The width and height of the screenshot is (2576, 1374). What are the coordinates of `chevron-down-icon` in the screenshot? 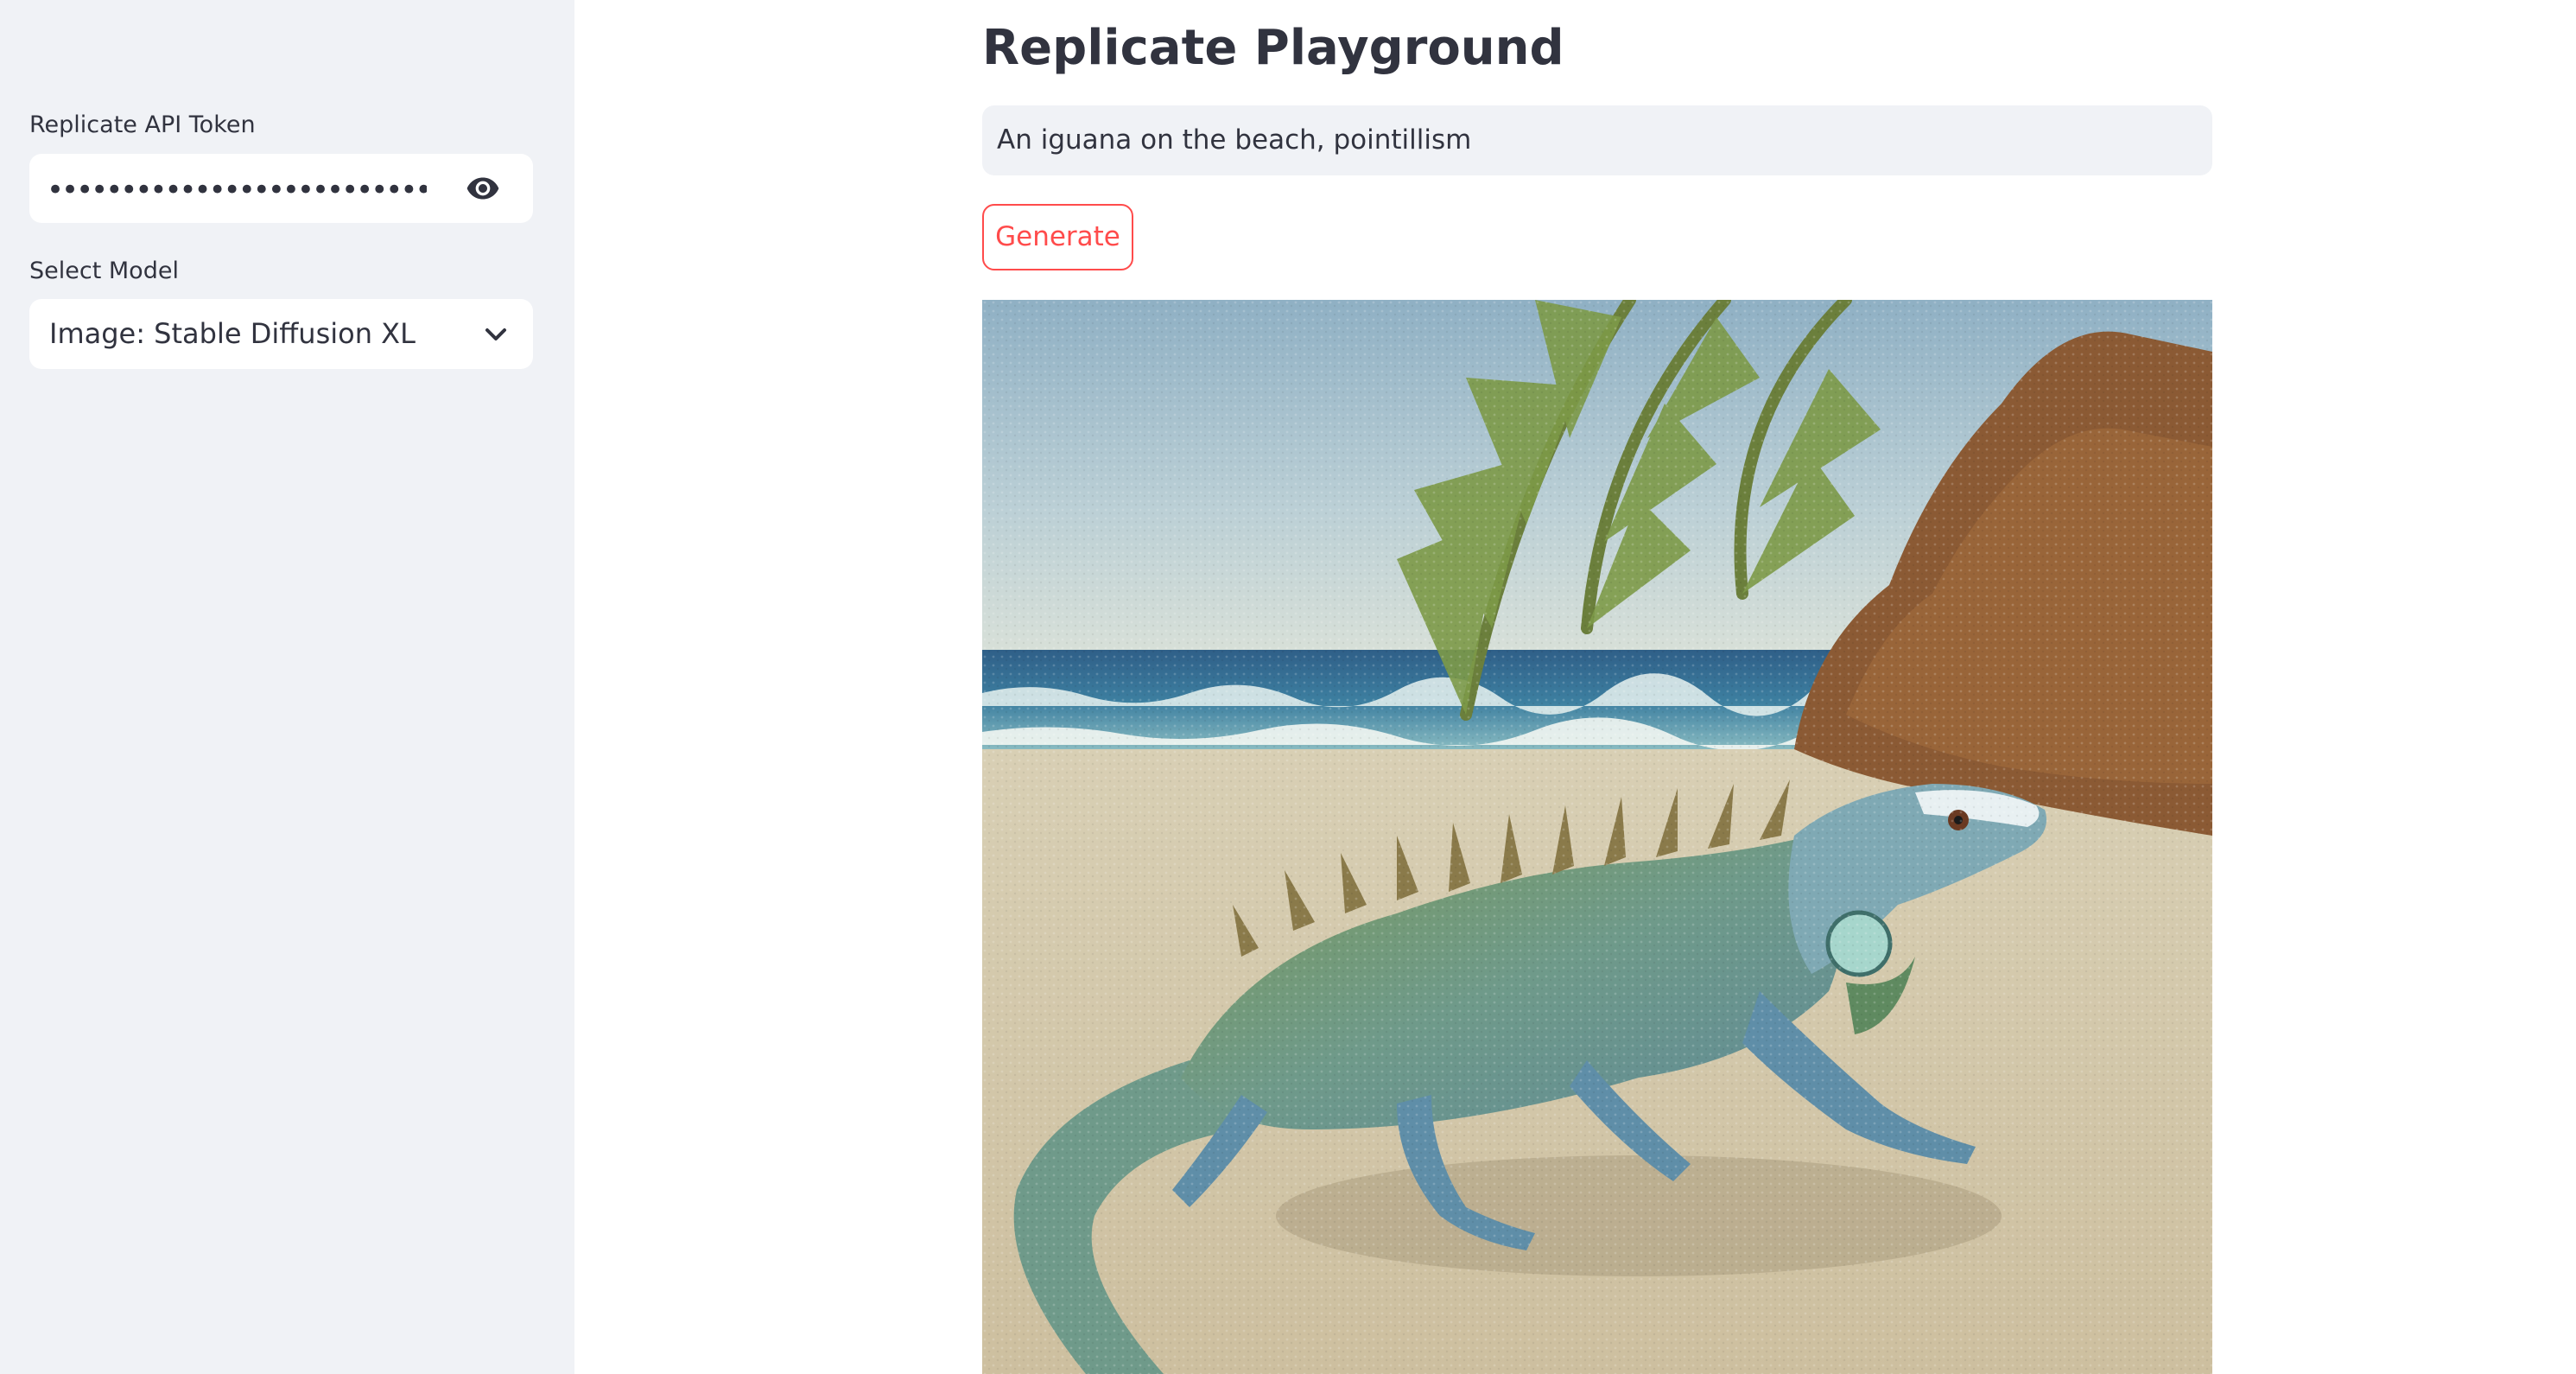 It's located at (495, 334).